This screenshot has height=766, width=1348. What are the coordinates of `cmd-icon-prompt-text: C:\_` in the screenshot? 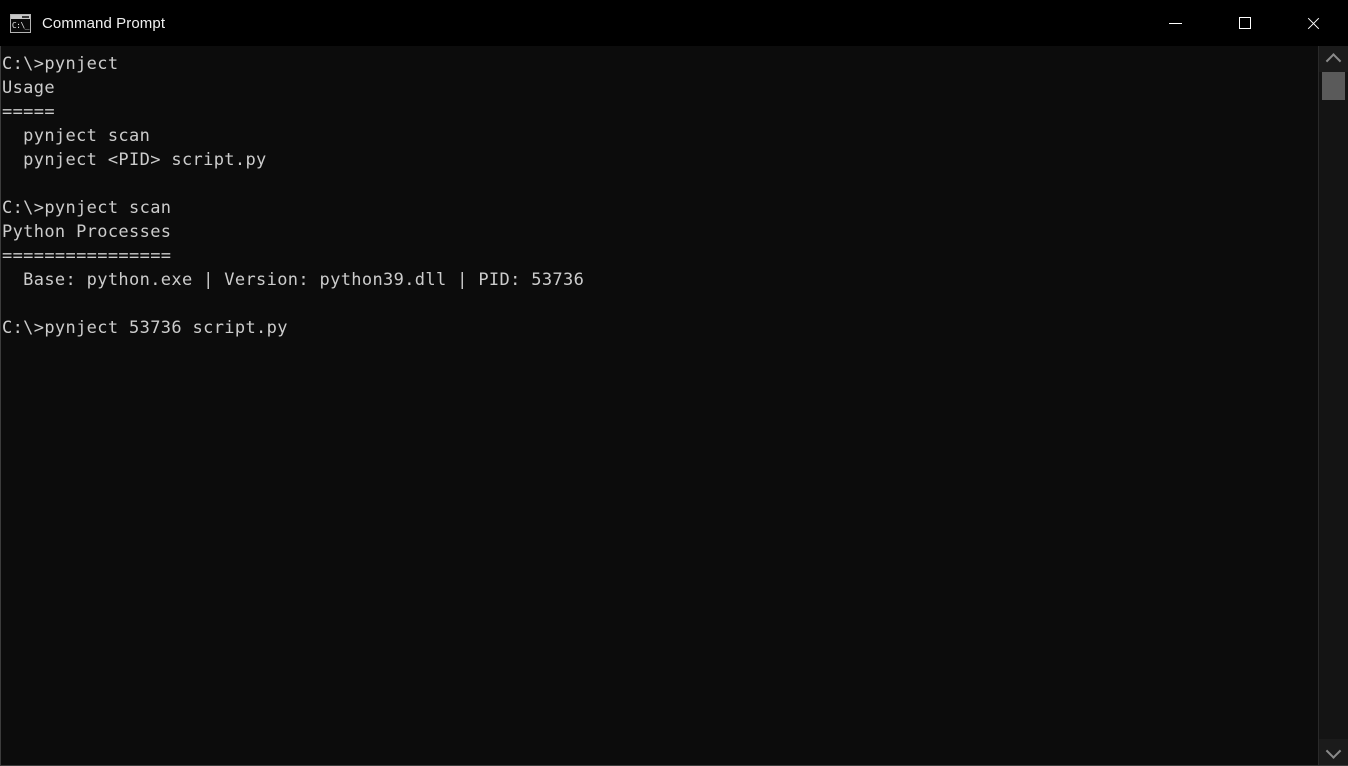 It's located at (20, 25).